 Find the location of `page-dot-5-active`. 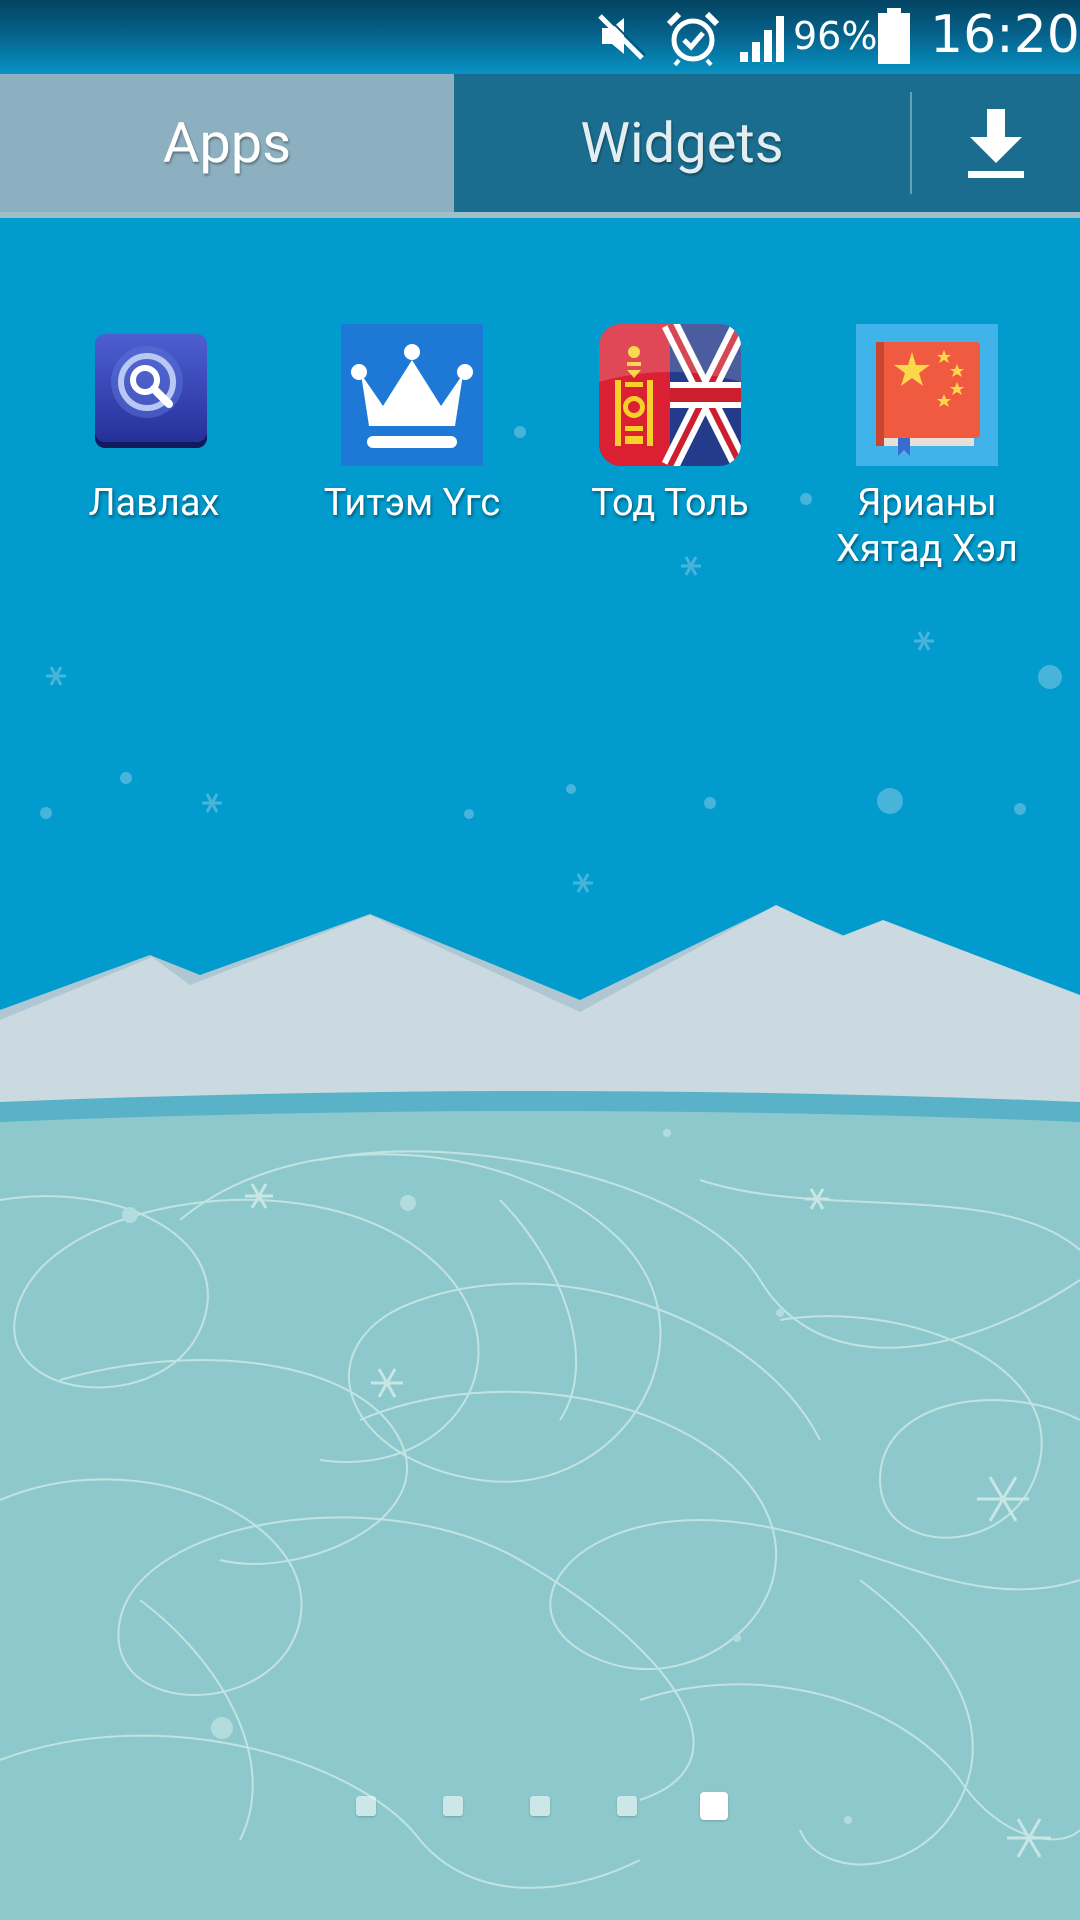

page-dot-5-active is located at coordinates (714, 1806).